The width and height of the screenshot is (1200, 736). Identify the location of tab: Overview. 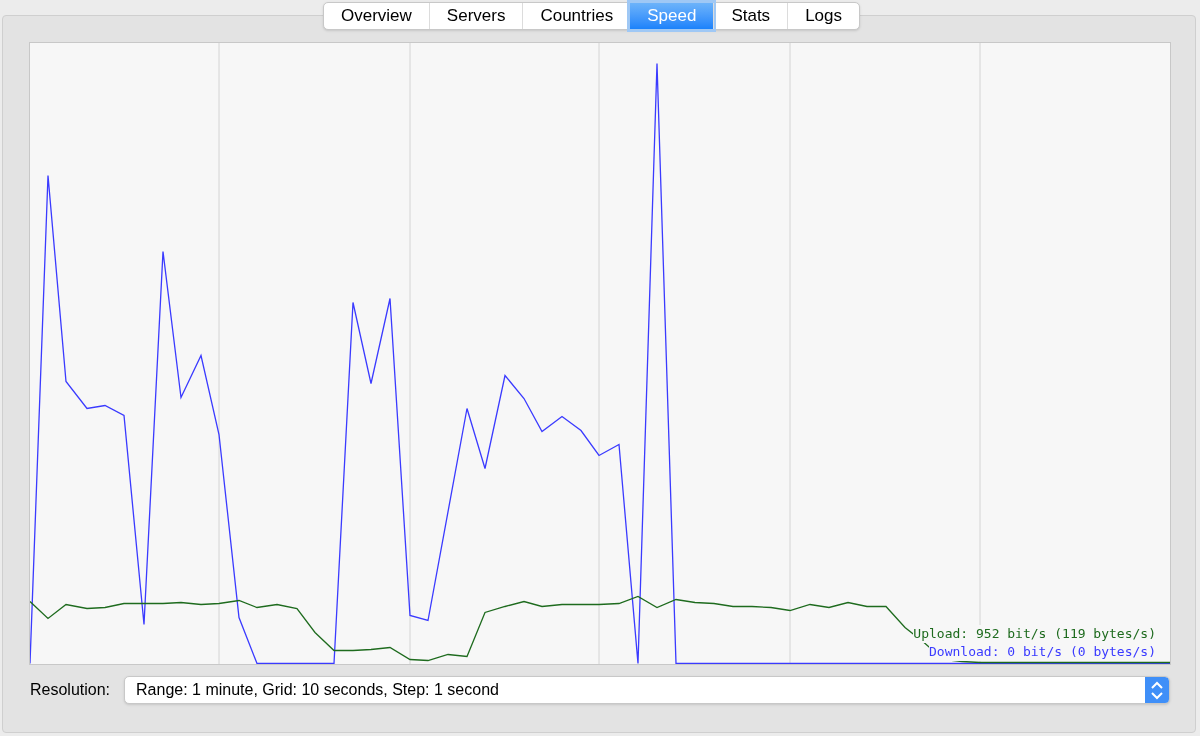
(376, 16).